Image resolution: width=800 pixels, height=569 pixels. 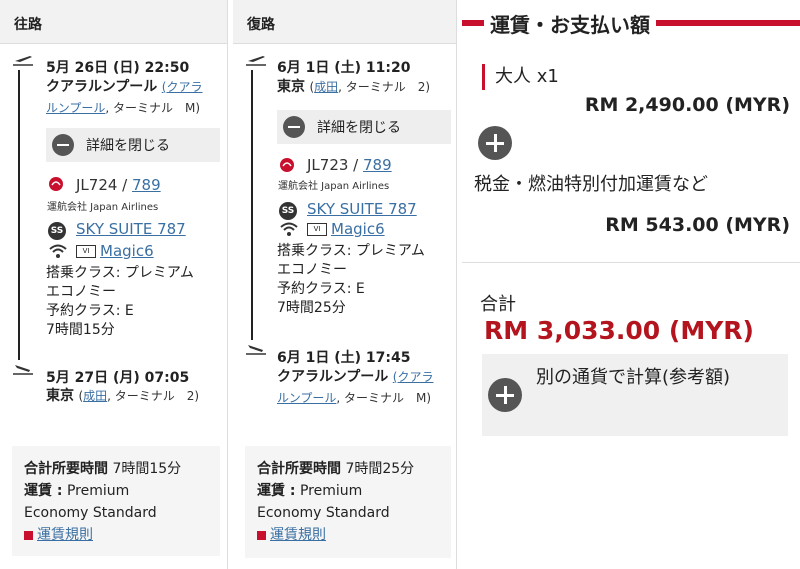 I want to click on flight-duration: 7時間25分, so click(x=311, y=308).